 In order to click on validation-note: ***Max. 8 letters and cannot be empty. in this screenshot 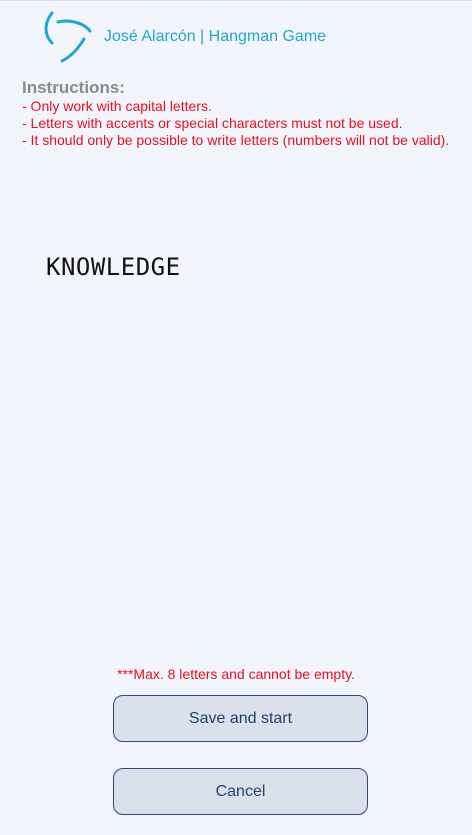, I will do `click(236, 674)`.